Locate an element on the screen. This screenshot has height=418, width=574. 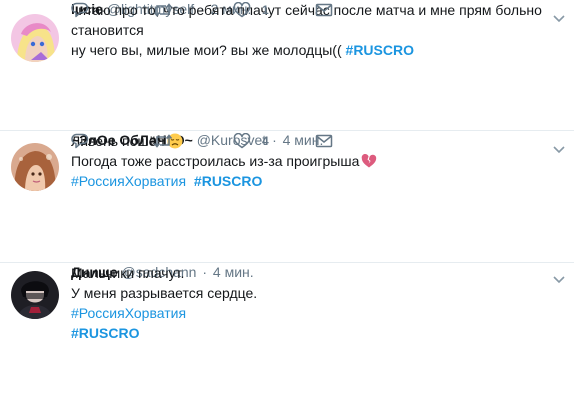
like-button: 4 is located at coordinates (251, 141).